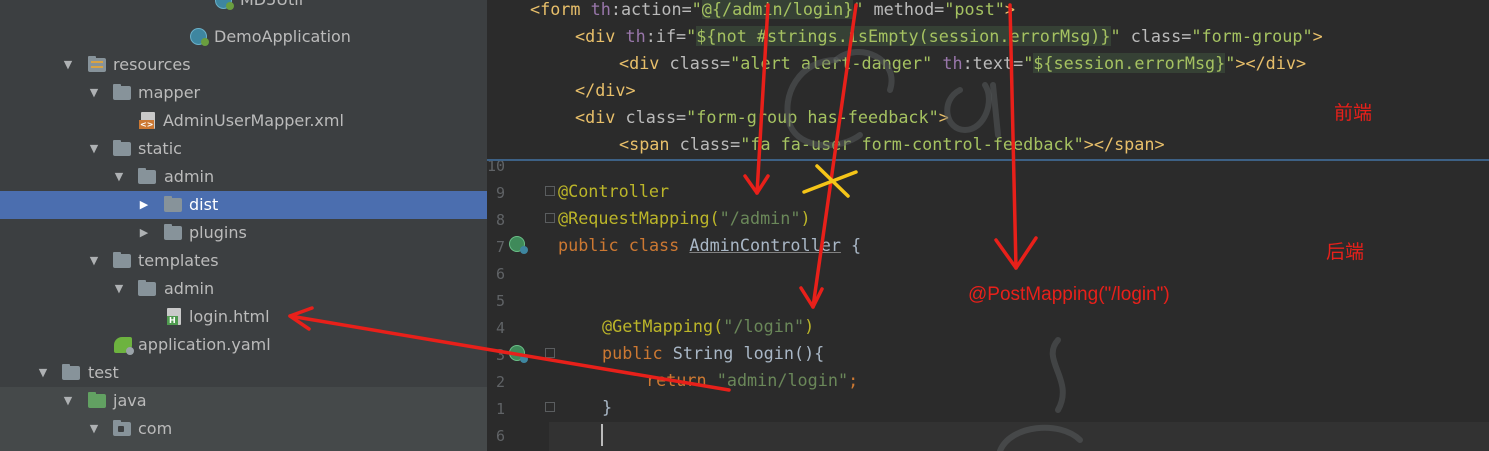 This screenshot has height=451, width=1489. I want to click on tree-item-templates: ▼ templates, so click(243, 261).